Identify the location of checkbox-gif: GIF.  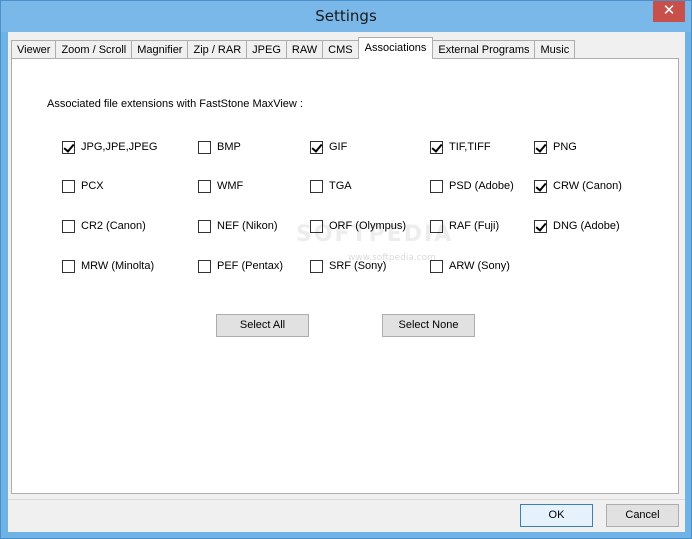
(328, 147).